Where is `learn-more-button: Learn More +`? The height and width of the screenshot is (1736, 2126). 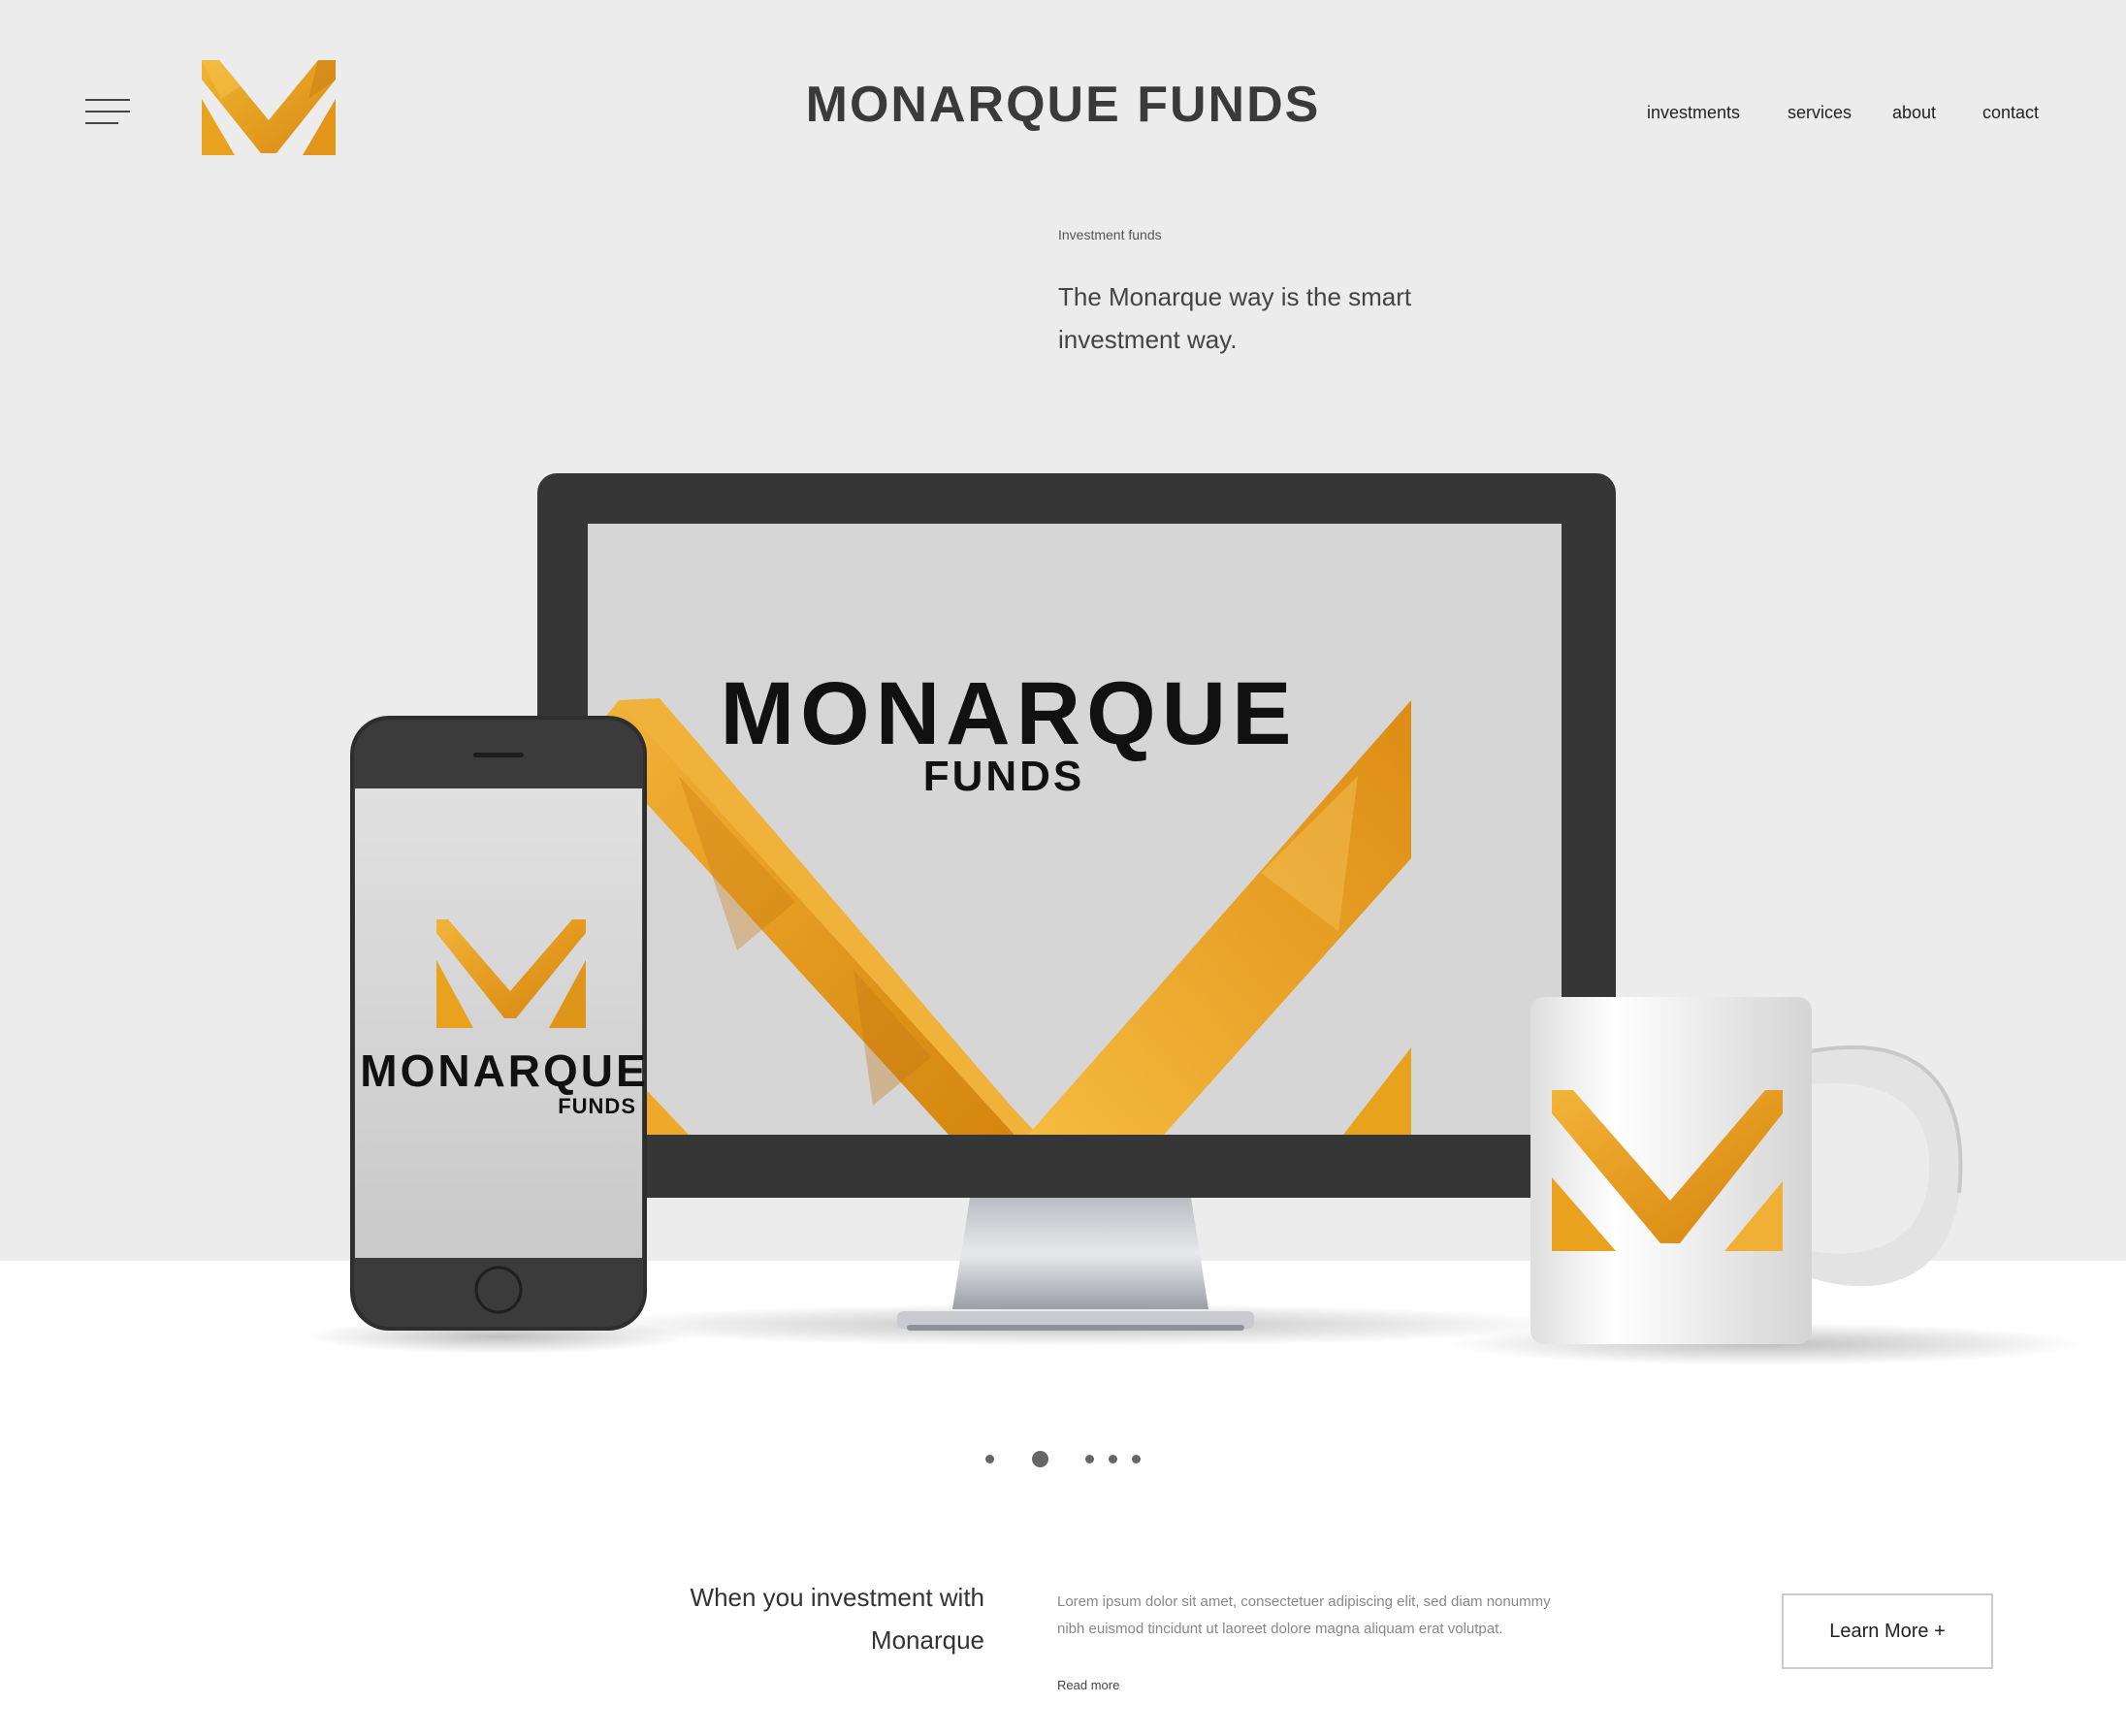 learn-more-button: Learn More + is located at coordinates (1887, 1631).